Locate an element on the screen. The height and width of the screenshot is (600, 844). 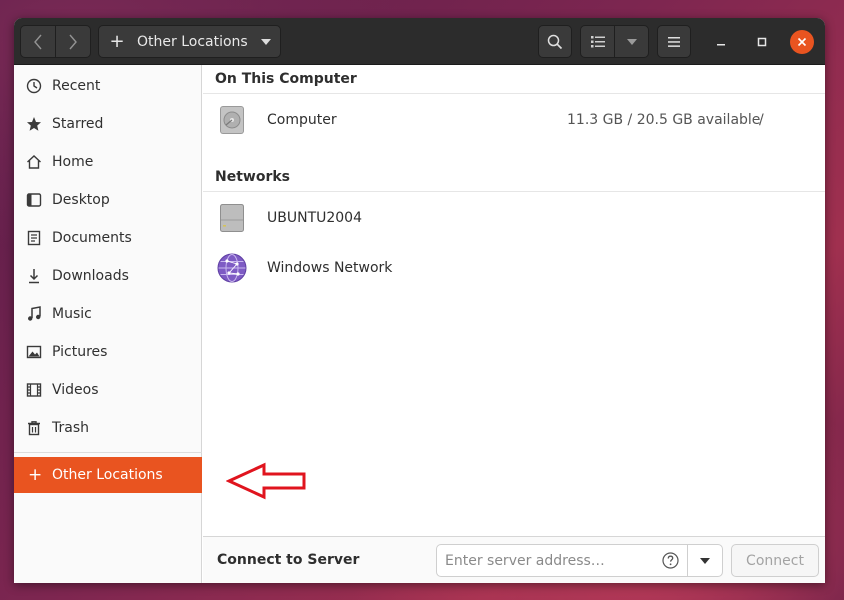
list-view-button is located at coordinates (597, 41).